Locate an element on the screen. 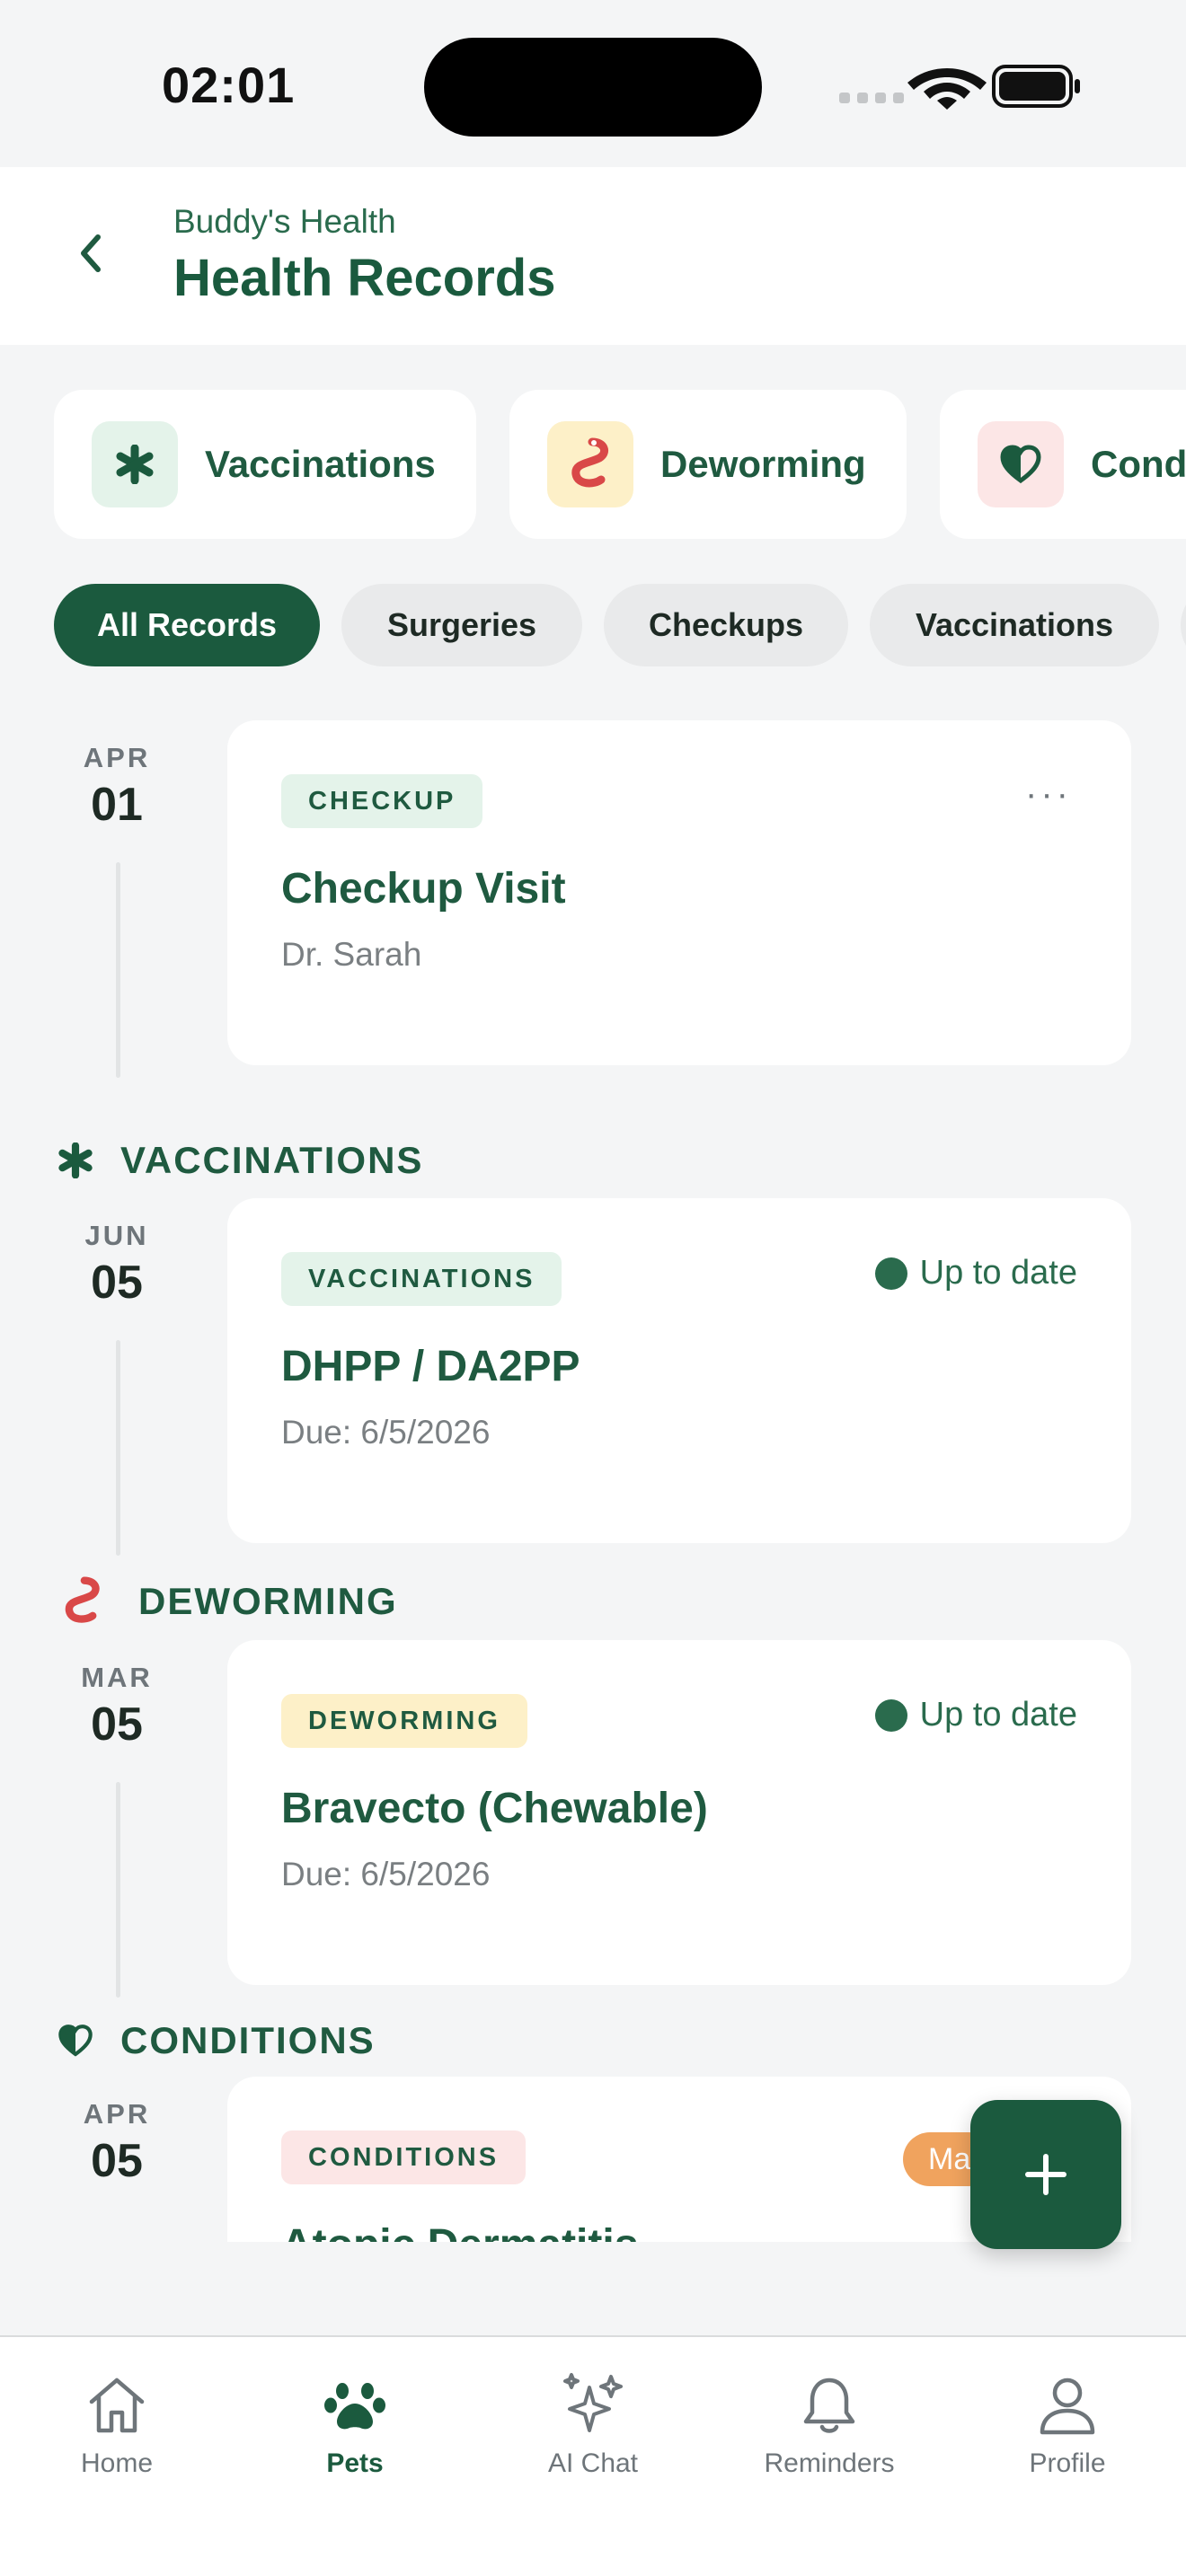  record-date: APR 05 is located at coordinates (117, 2143).